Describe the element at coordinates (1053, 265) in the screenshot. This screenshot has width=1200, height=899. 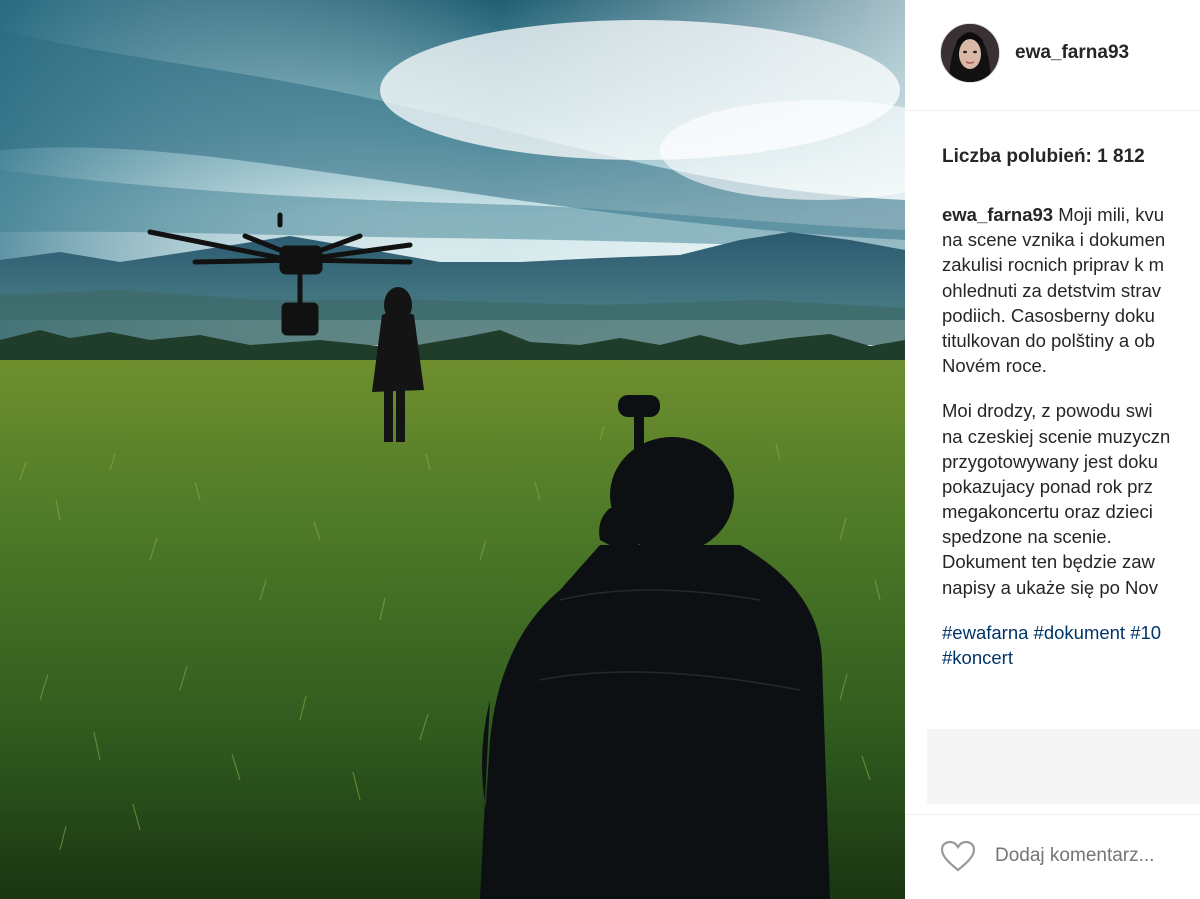
I see `caption-text: zakulisi rocnich priprav k m` at that location.